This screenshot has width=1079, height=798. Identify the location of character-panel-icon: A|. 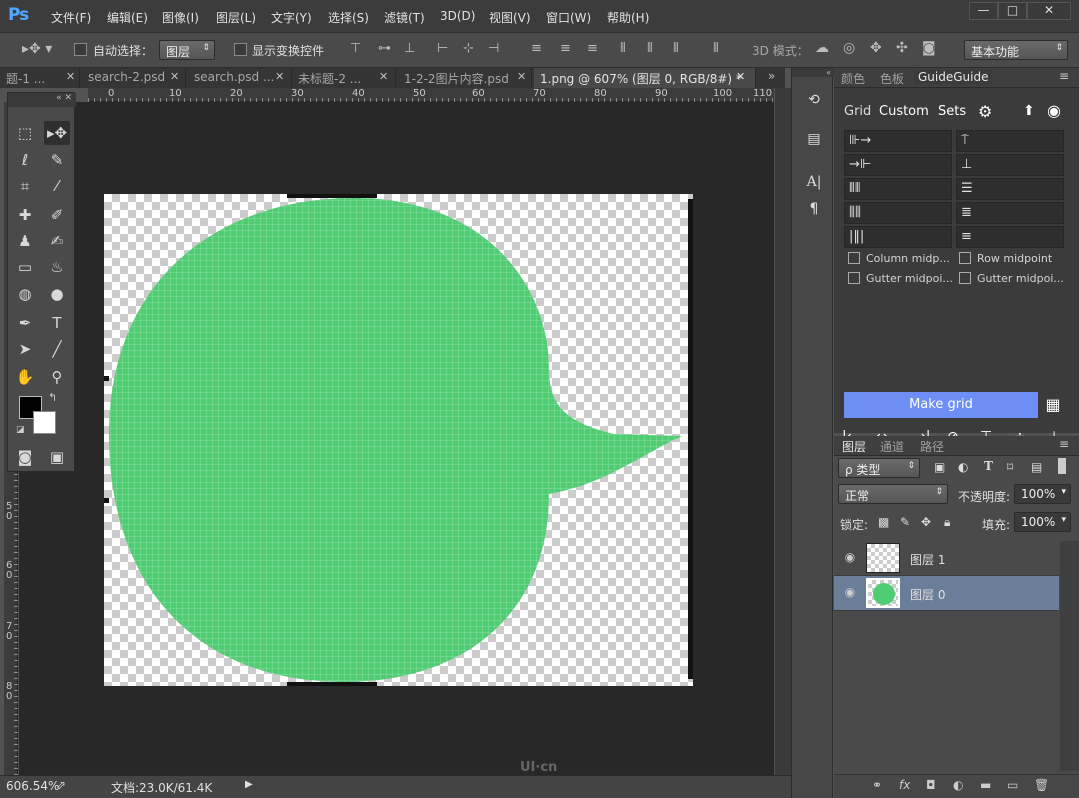
(814, 185).